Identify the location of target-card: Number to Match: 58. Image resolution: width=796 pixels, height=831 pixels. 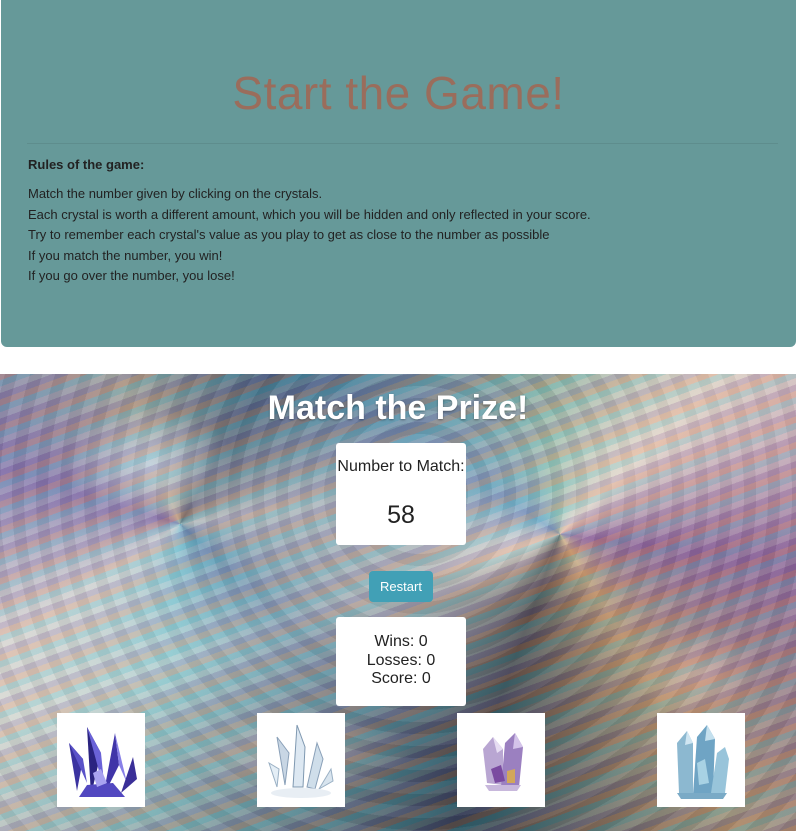
(401, 494).